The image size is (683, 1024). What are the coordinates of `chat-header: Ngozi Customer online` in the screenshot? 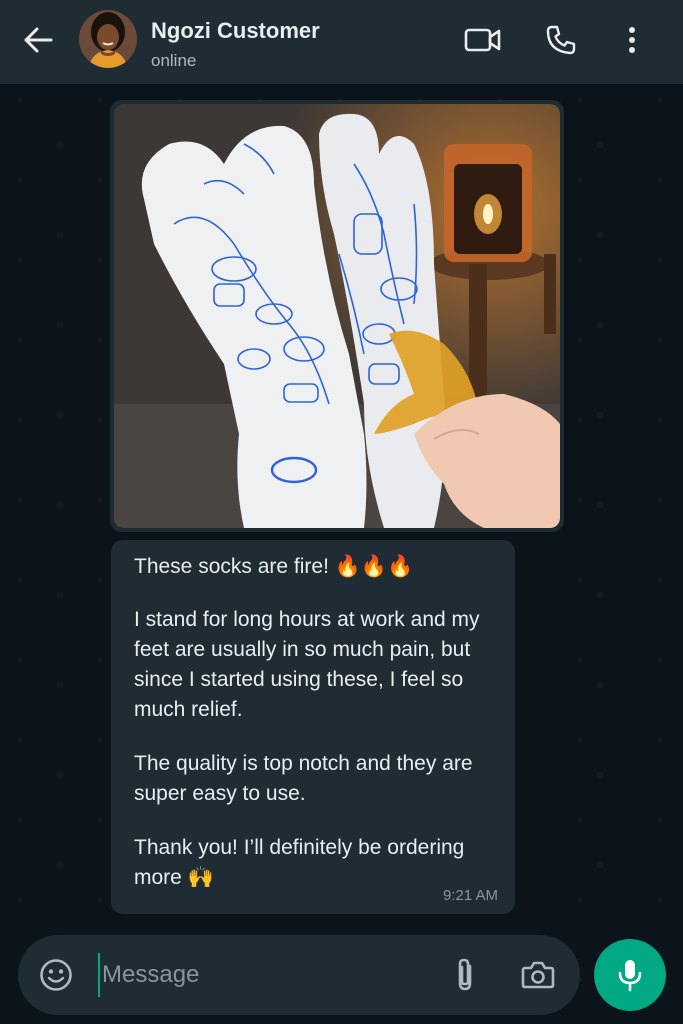 It's located at (341, 42).